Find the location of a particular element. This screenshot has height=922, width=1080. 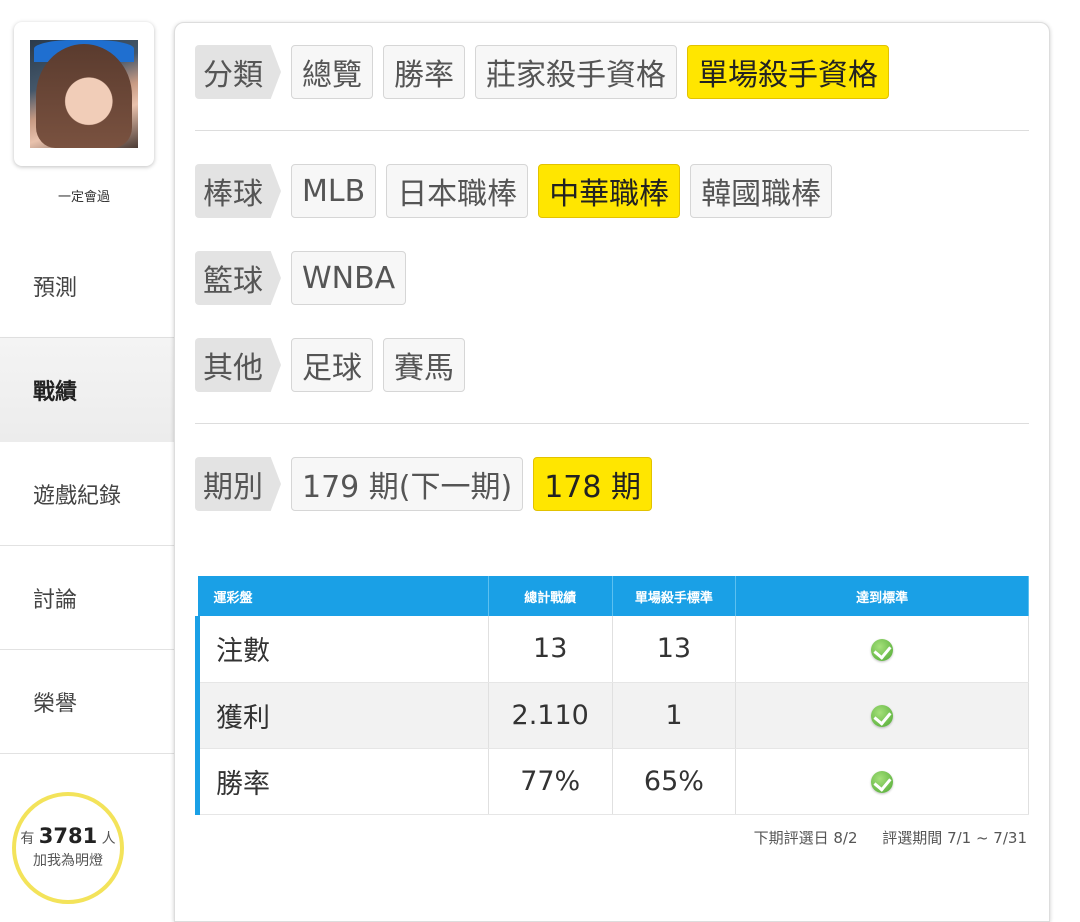

category-option-winrate: 勝率 is located at coordinates (424, 72).